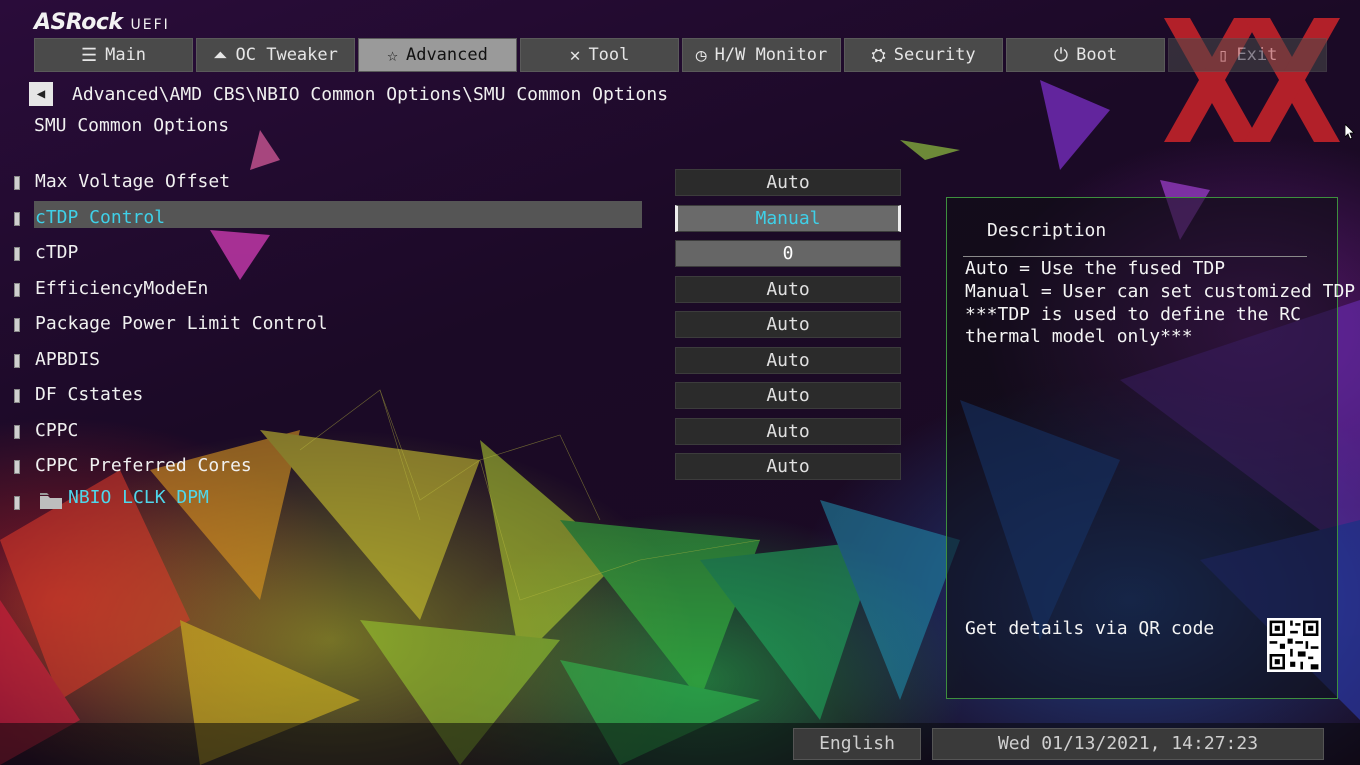 The image size is (1360, 765). I want to click on logo-brand: ASRock, so click(78, 22).